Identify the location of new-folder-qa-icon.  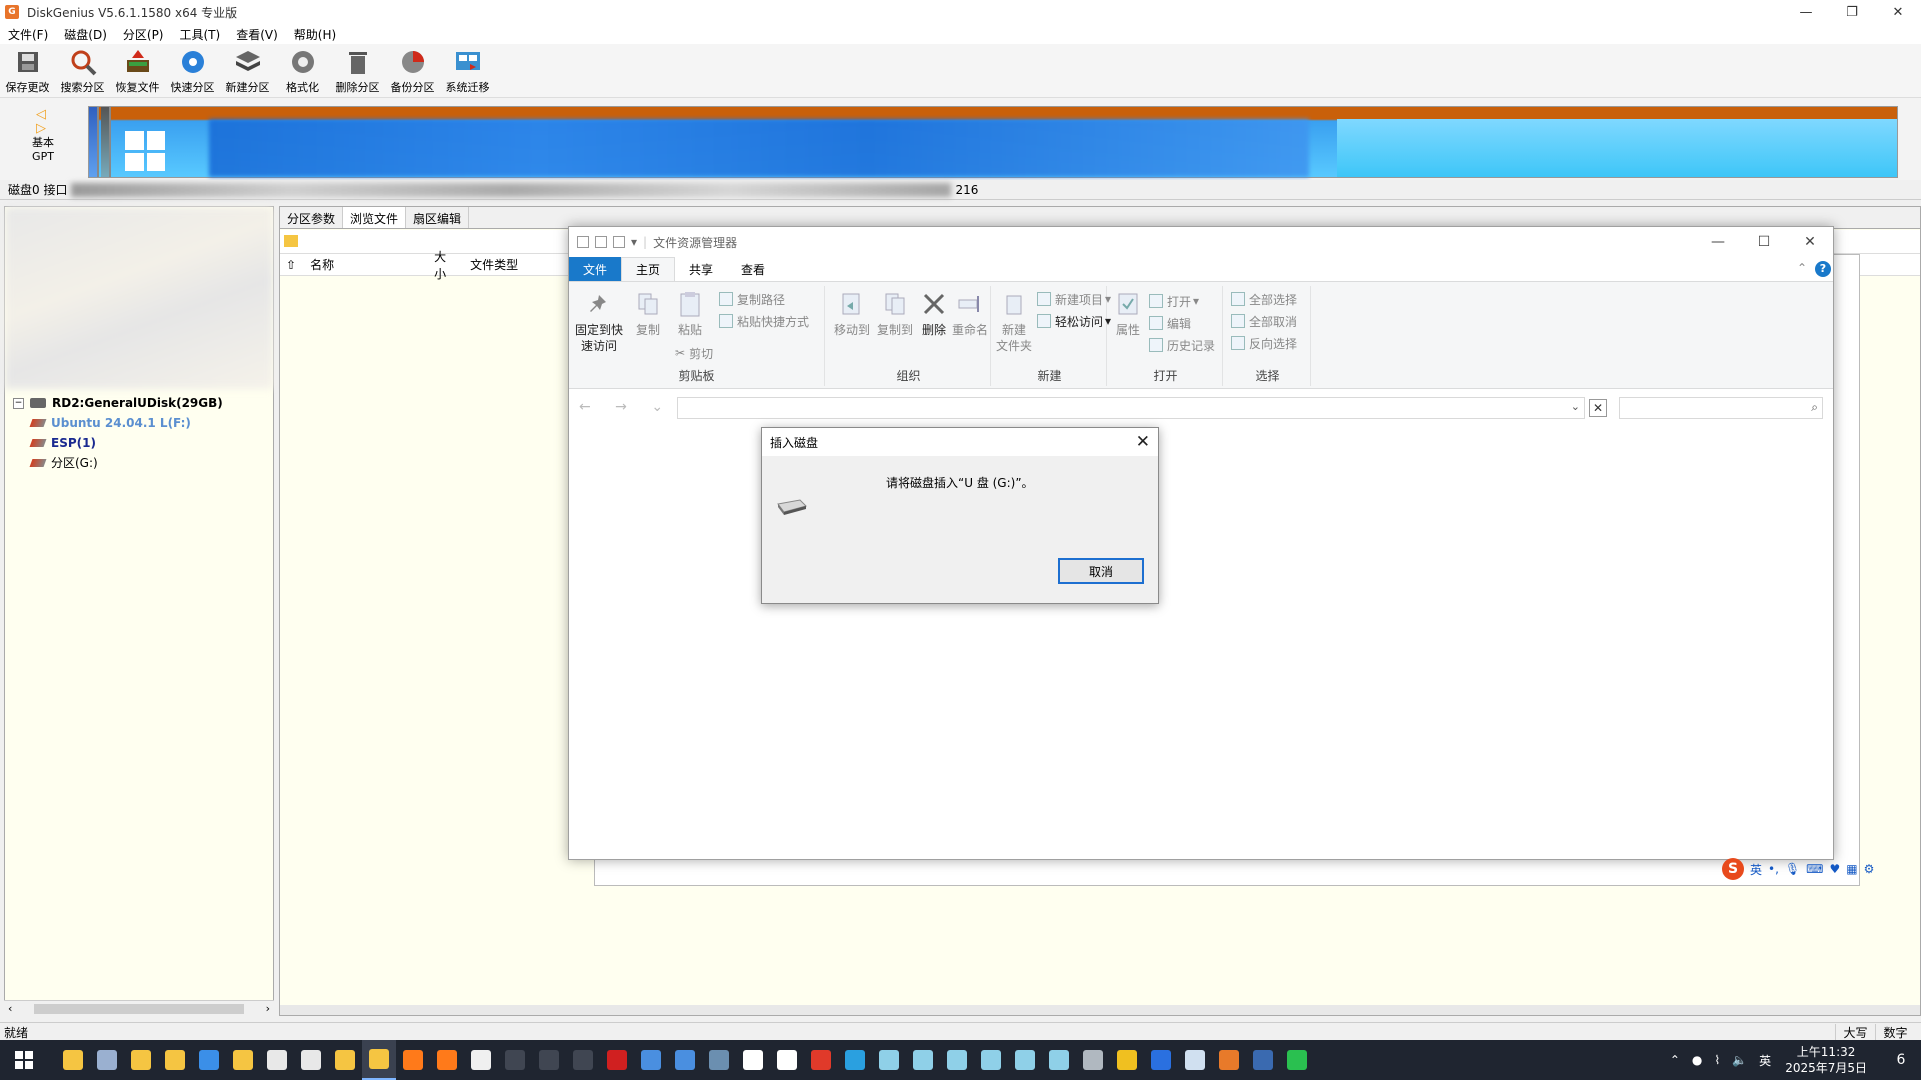
(619, 242).